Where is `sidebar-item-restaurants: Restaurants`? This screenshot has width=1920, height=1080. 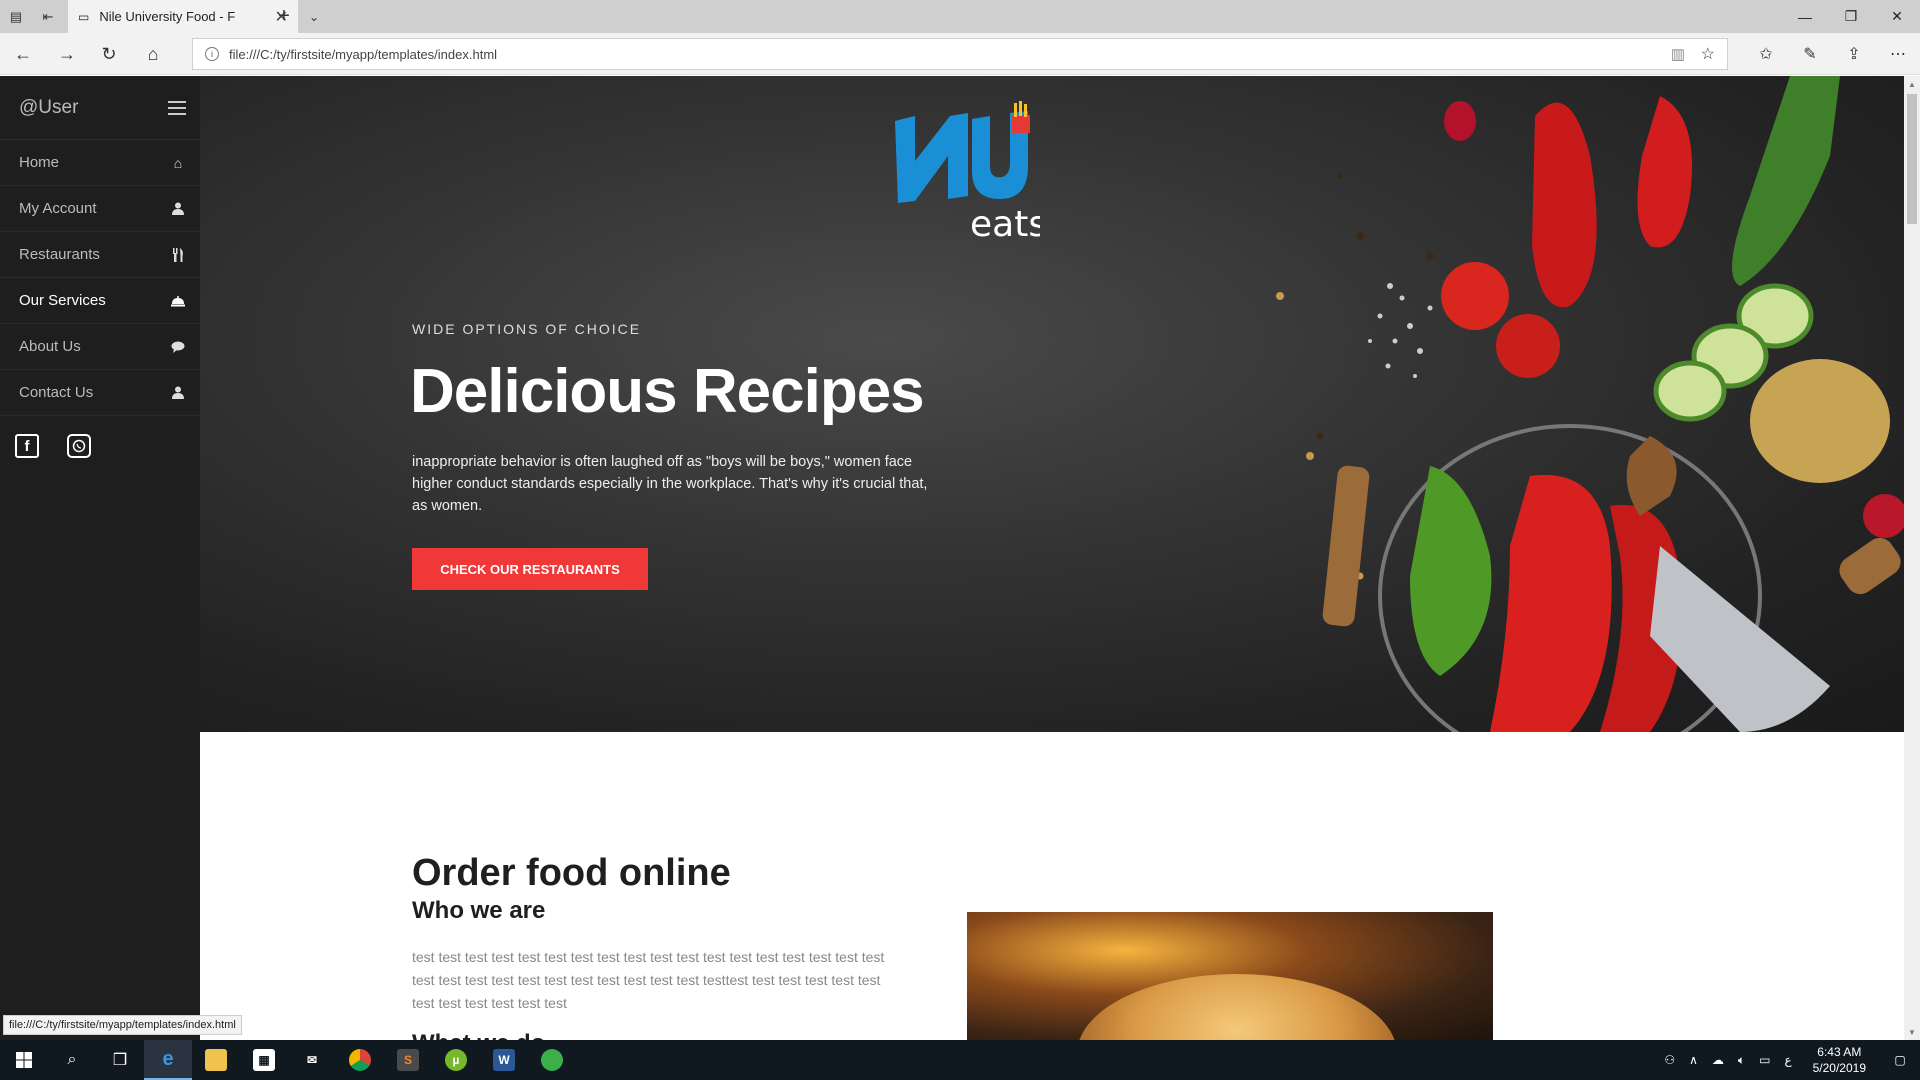 sidebar-item-restaurants: Restaurants is located at coordinates (100, 255).